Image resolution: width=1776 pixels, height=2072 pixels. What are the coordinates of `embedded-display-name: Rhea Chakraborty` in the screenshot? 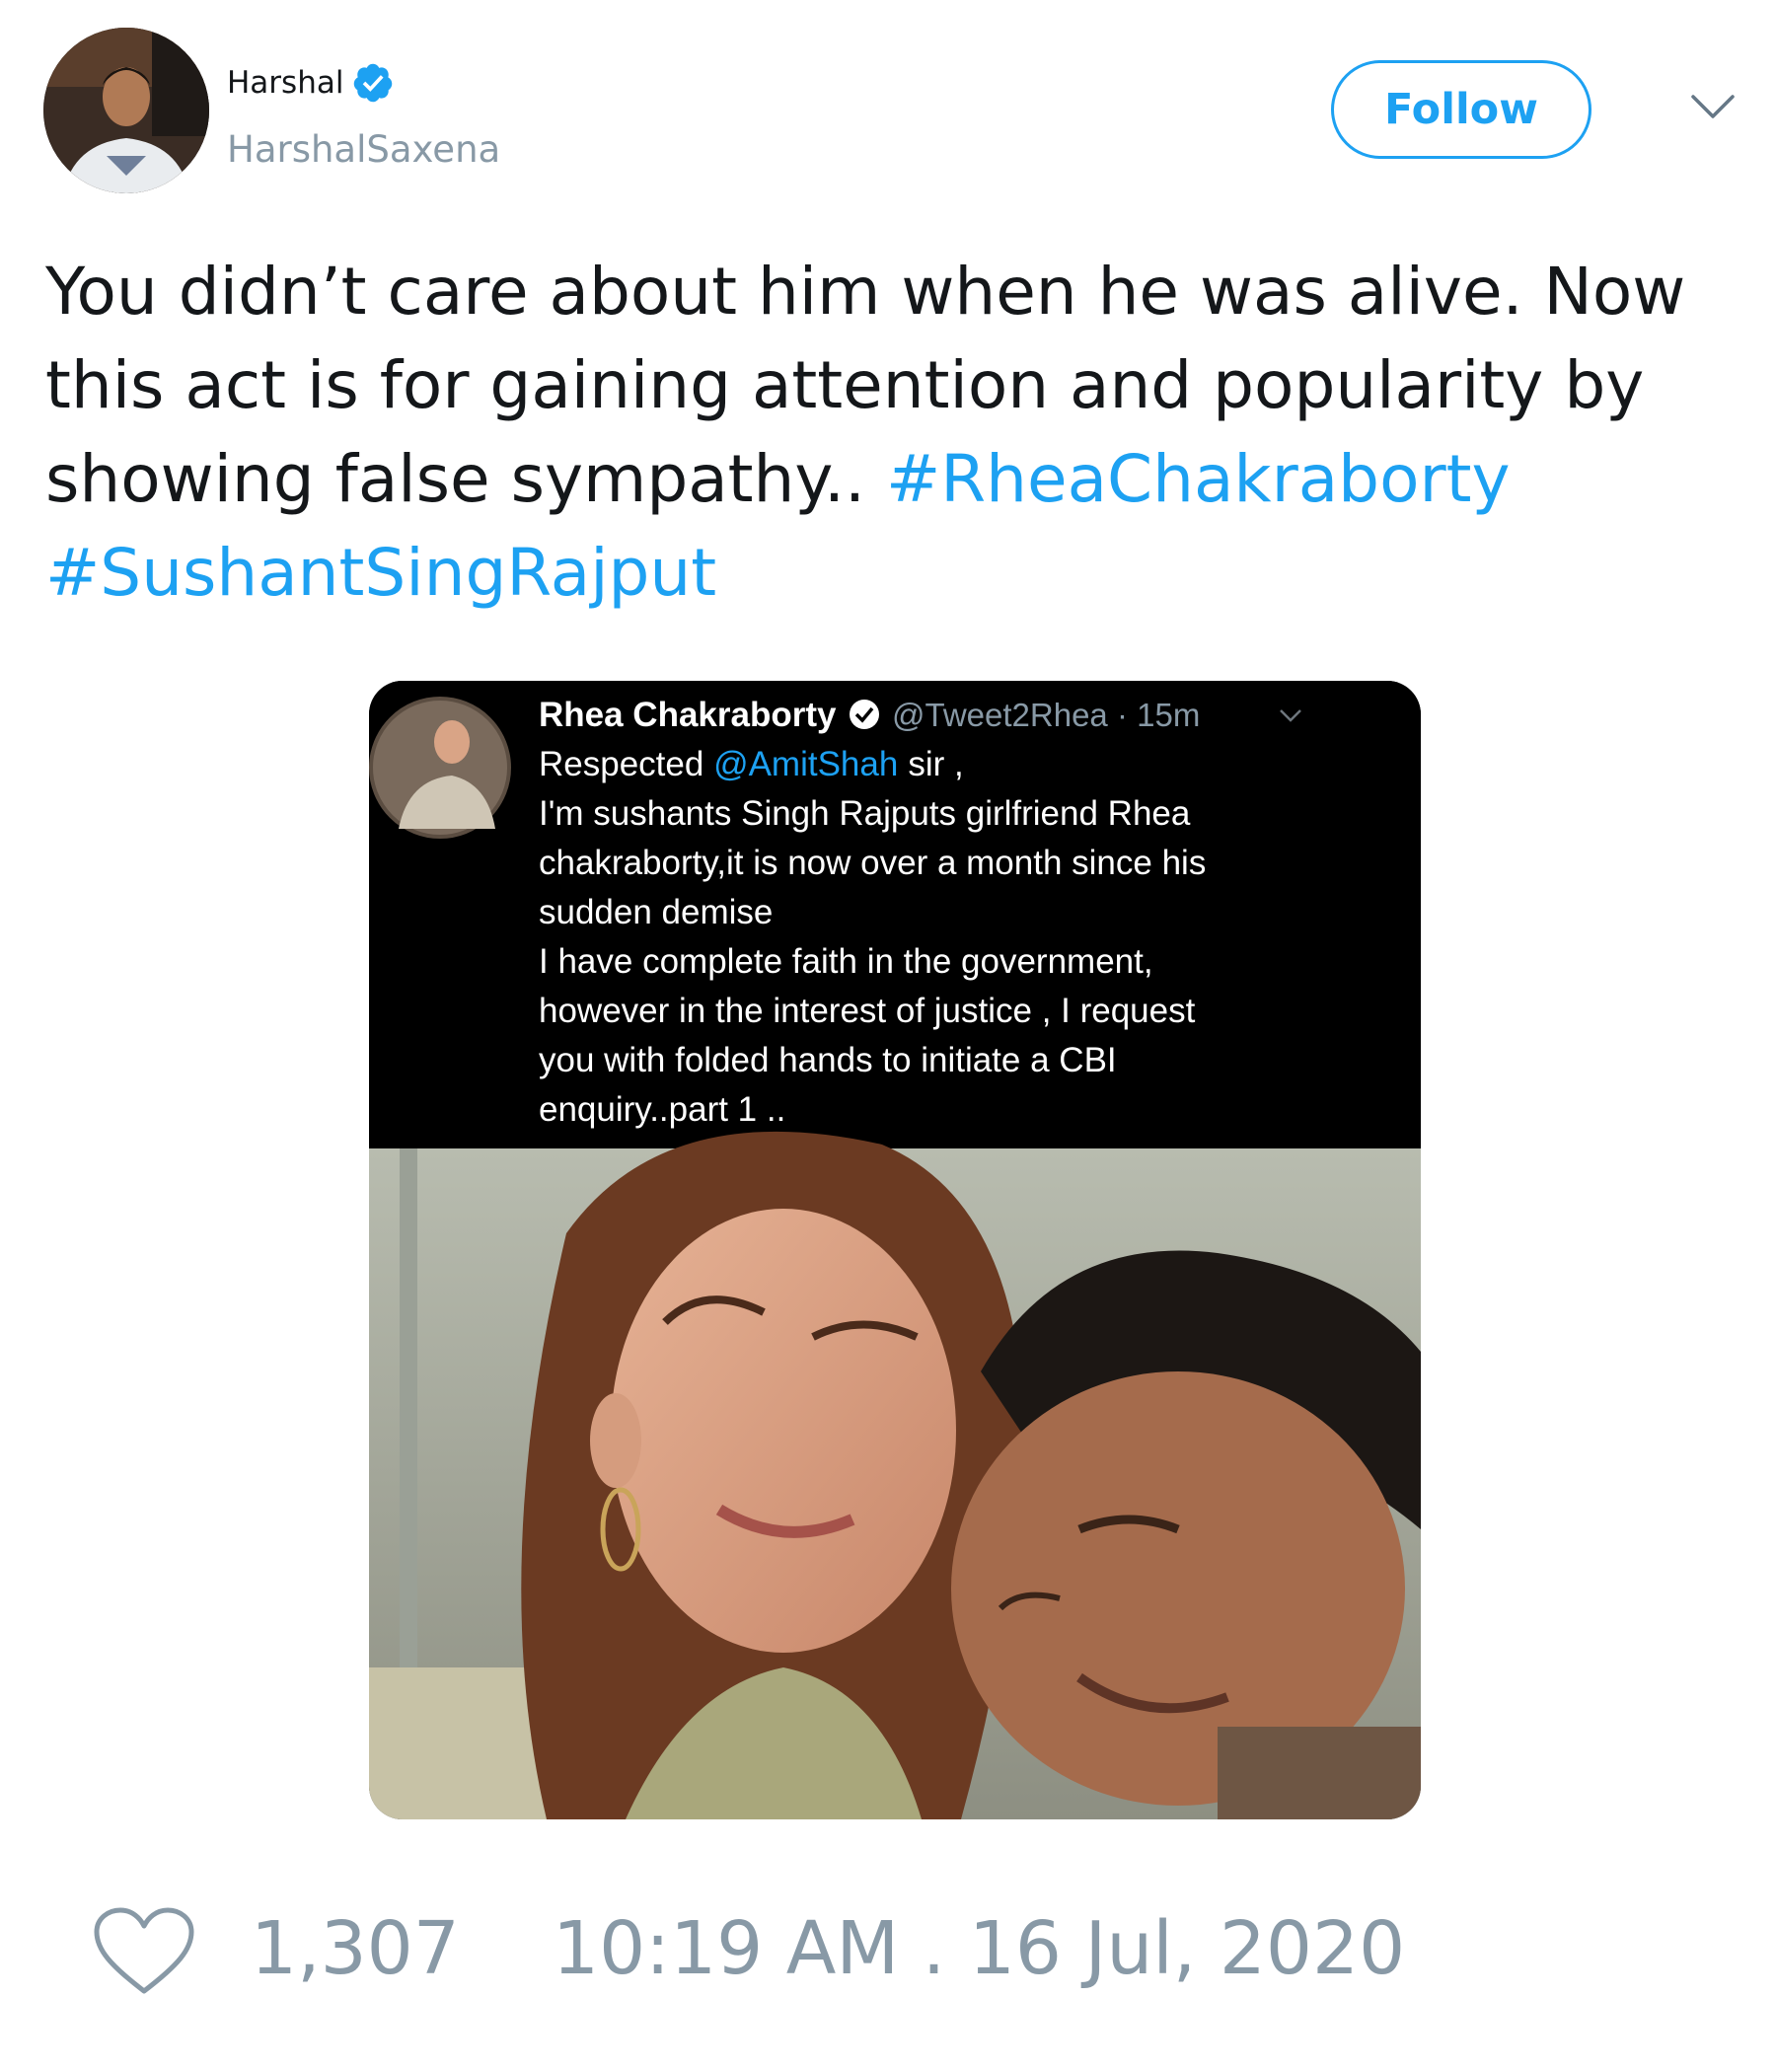 It's located at (688, 715).